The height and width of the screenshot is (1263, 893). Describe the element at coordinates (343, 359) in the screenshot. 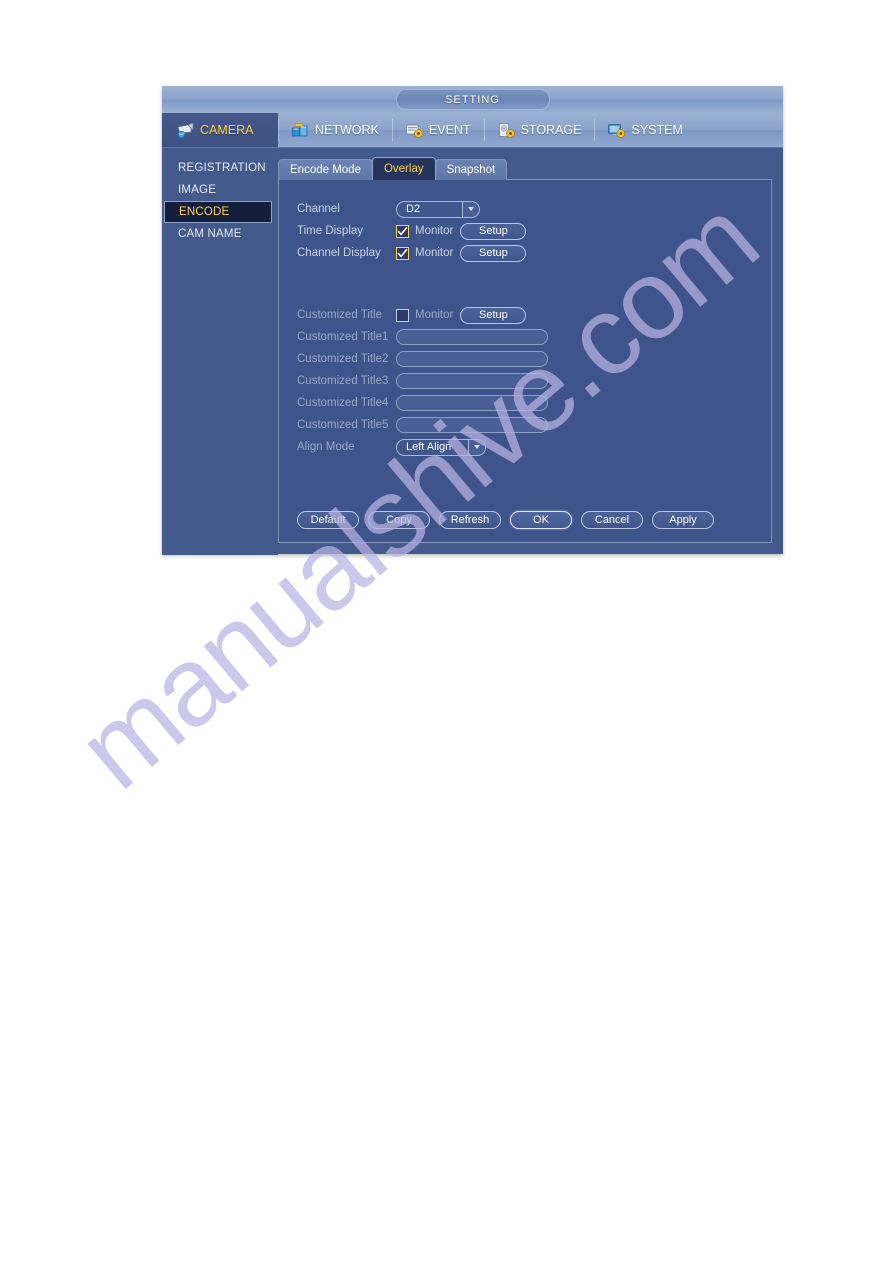

I see `customized-title-2-label: Customized Title2` at that location.